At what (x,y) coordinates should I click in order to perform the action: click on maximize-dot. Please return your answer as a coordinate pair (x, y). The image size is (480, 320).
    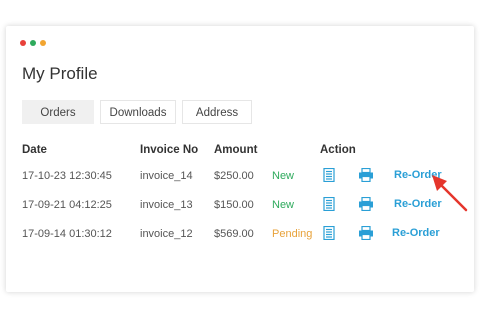
    Looking at the image, I should click on (33, 43).